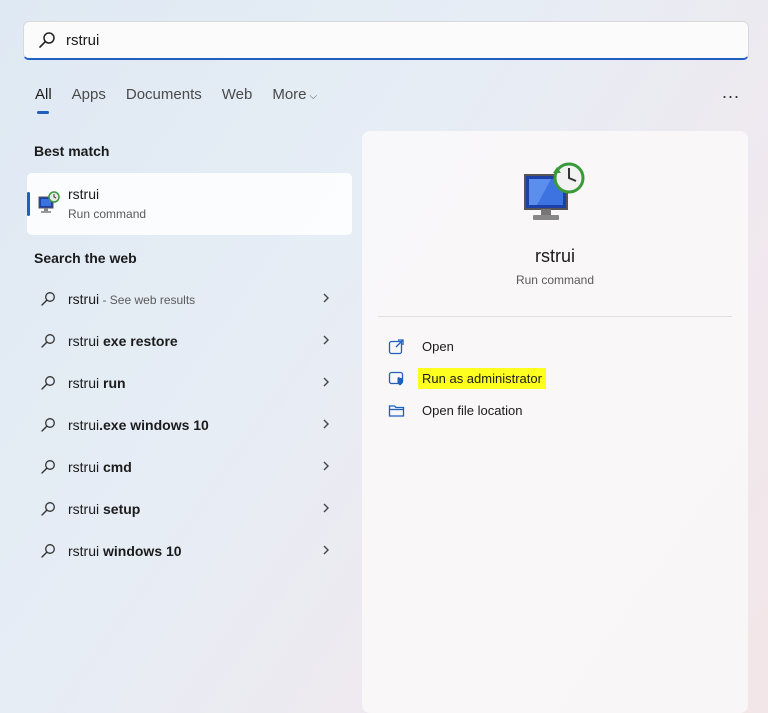 The height and width of the screenshot is (713, 768). Describe the element at coordinates (82, 40) in the screenshot. I see `search-input: rstrui` at that location.